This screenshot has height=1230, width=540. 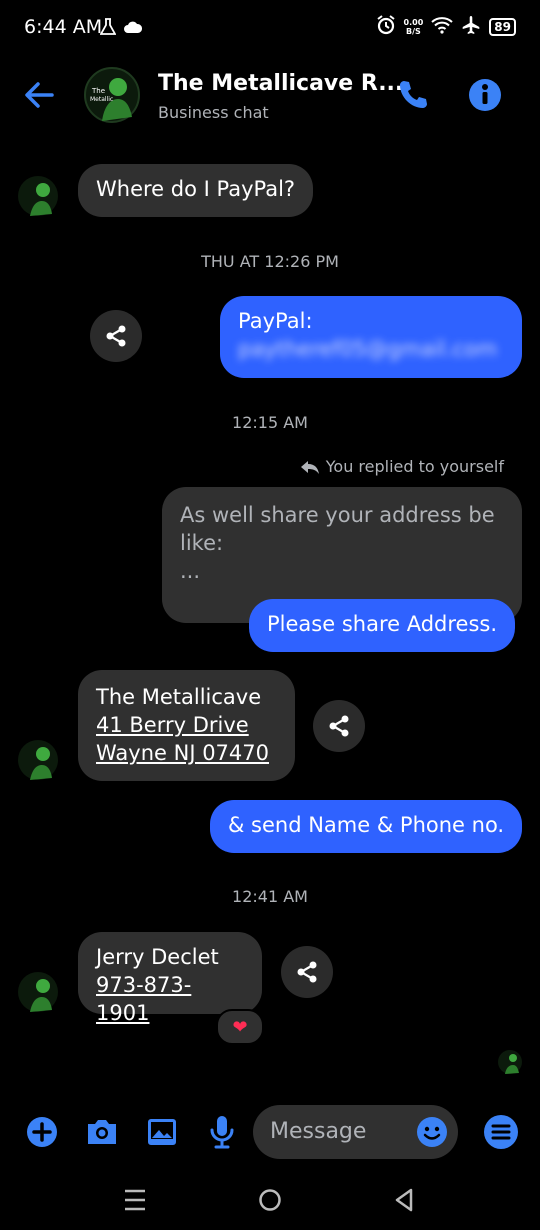 I want to click on back-button, so click(x=40, y=97).